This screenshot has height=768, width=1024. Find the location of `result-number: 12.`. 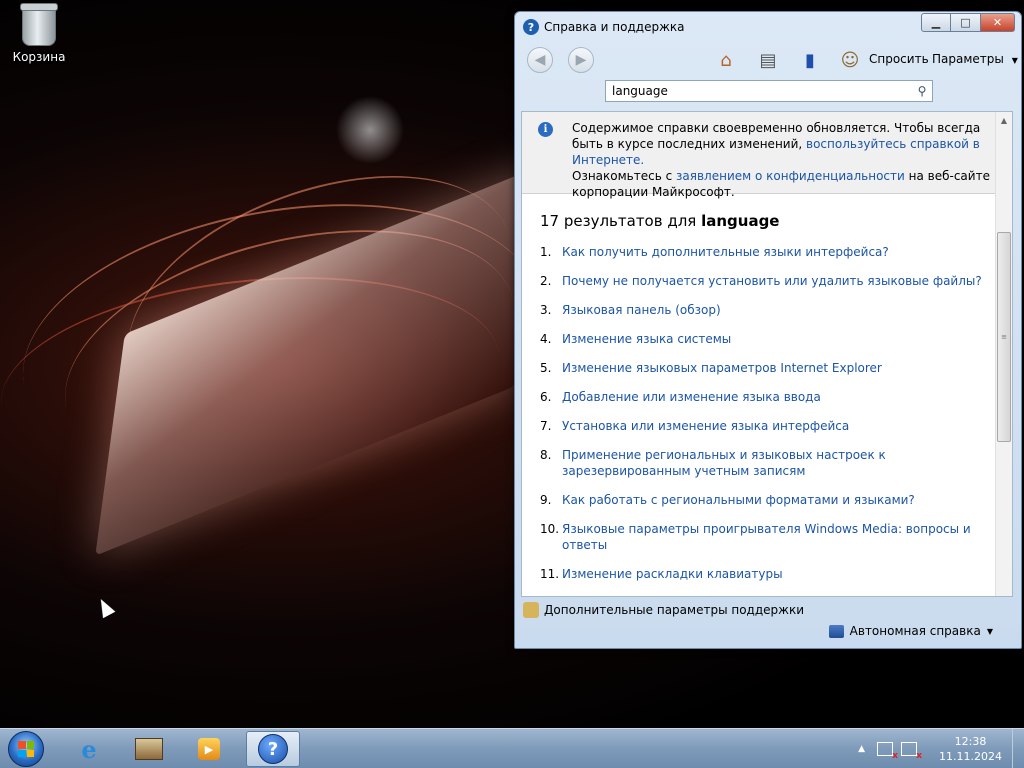

result-number: 12. is located at coordinates (551, 595).